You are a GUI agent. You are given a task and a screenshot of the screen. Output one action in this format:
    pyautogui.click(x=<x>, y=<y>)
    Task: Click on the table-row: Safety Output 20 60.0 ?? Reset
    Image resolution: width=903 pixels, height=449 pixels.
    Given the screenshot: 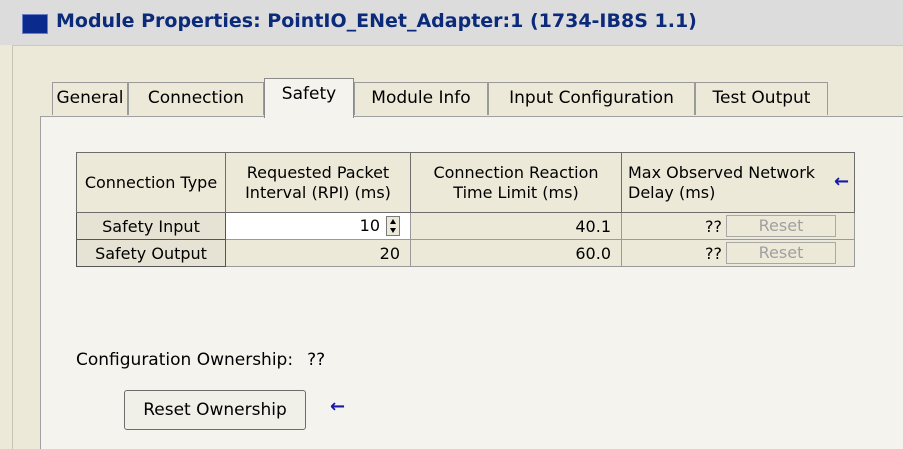 What is the action you would take?
    pyautogui.click(x=465, y=253)
    